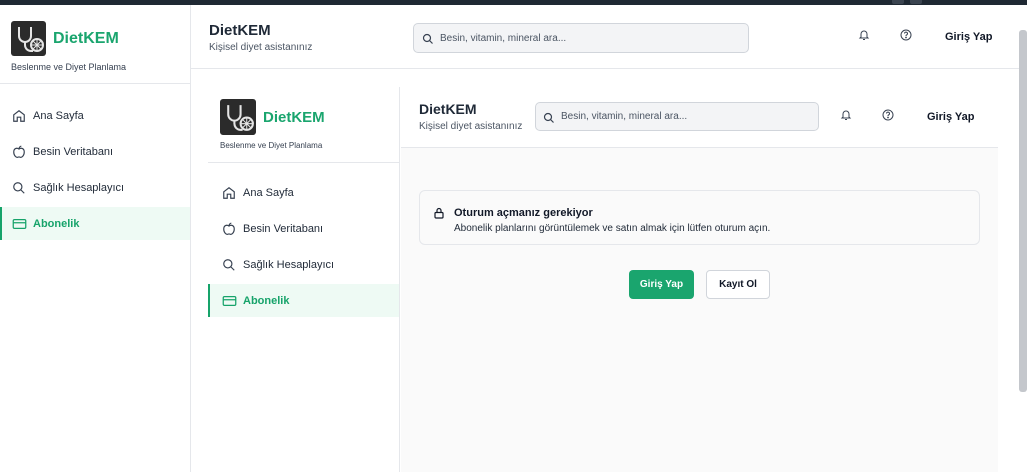  What do you see at coordinates (1023, 211) in the screenshot?
I see `scrollbar` at bounding box center [1023, 211].